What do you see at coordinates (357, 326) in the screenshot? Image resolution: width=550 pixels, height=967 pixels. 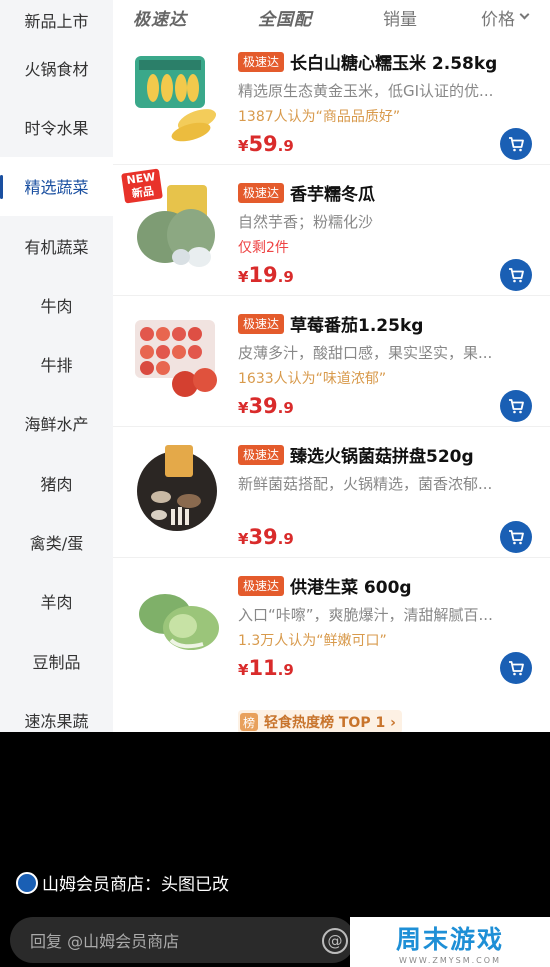 I see `product-name: 草莓番茄1.25kg` at bounding box center [357, 326].